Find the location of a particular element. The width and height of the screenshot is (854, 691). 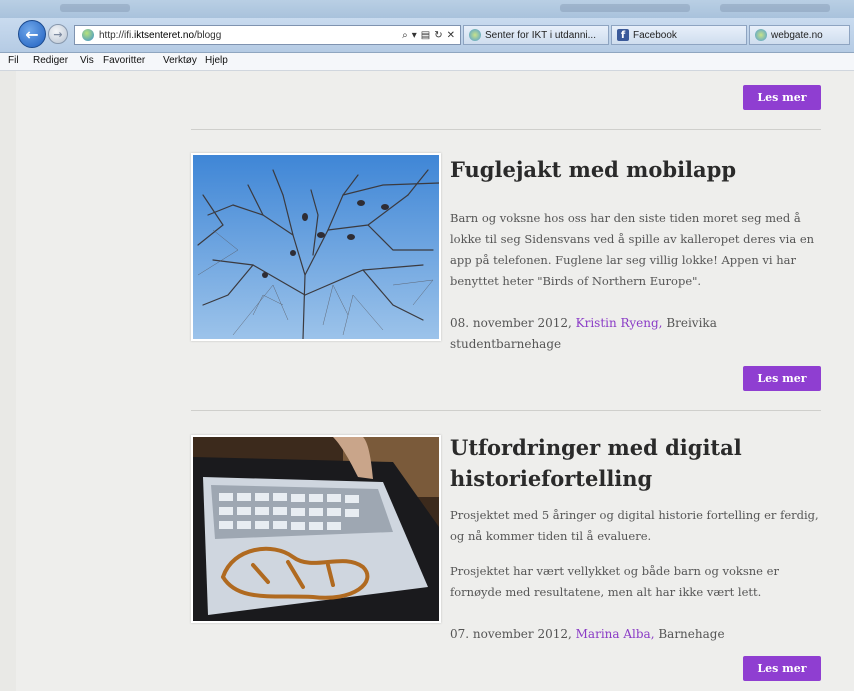

url-path: /blogg is located at coordinates (208, 35).